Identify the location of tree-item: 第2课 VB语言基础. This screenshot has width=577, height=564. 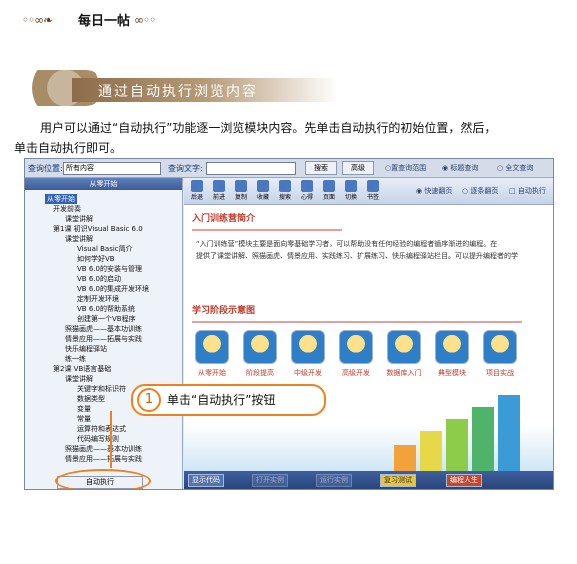
(82, 369).